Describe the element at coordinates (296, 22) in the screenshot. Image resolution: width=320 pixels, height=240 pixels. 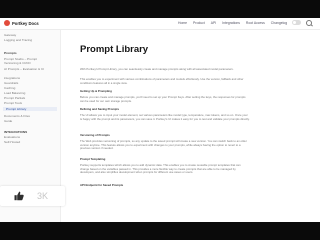
I see `theme-toggle` at that location.